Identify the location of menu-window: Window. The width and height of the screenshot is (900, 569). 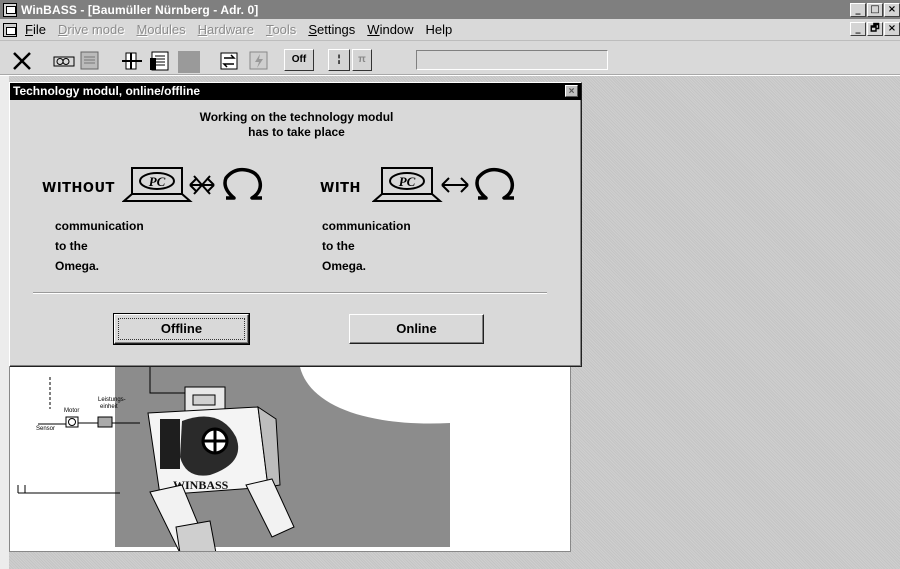
(390, 29).